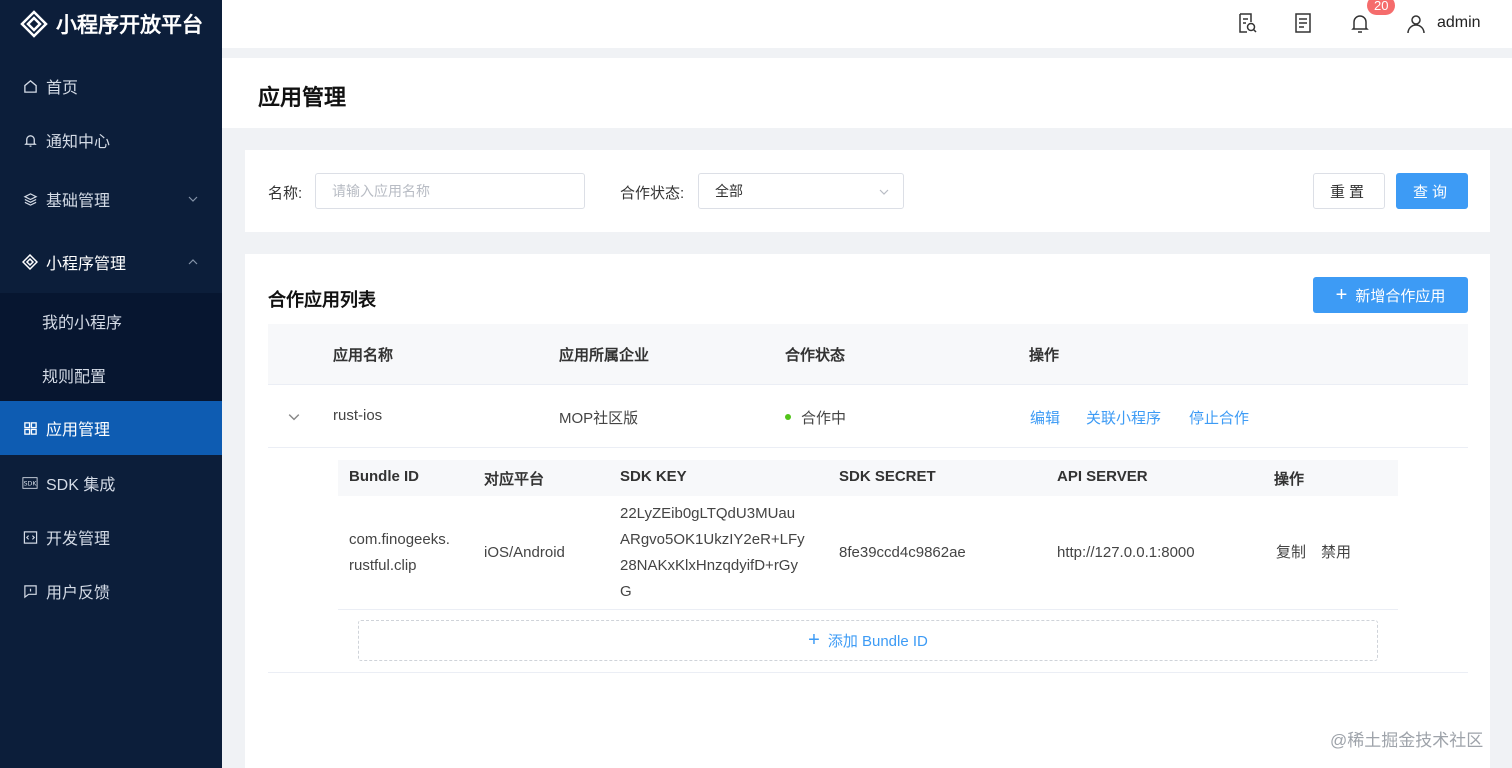 Image resolution: width=1512 pixels, height=768 pixels. I want to click on svg-text: SDK, so click(31, 484).